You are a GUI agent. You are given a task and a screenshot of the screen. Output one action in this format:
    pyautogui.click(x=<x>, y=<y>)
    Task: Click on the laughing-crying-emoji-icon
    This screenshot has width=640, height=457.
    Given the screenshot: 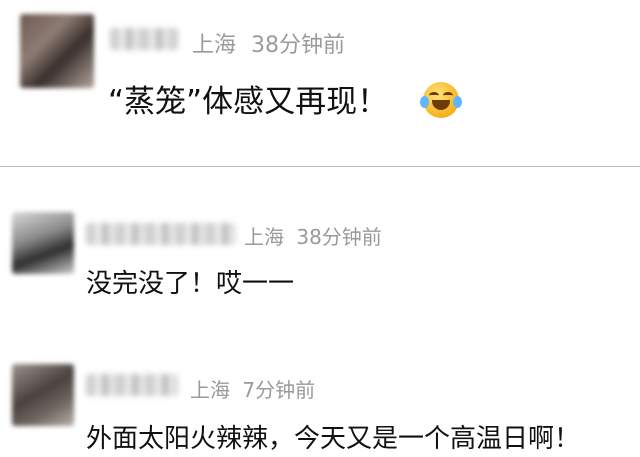 What is the action you would take?
    pyautogui.click(x=441, y=100)
    